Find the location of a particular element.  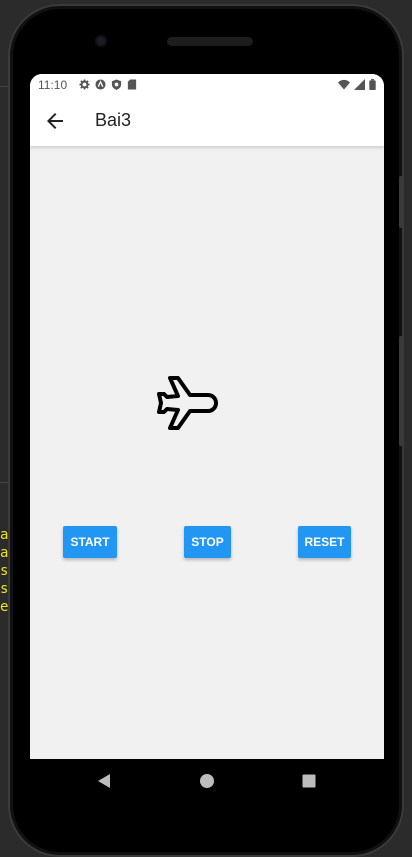

app-bar: Bai3 is located at coordinates (207, 121).